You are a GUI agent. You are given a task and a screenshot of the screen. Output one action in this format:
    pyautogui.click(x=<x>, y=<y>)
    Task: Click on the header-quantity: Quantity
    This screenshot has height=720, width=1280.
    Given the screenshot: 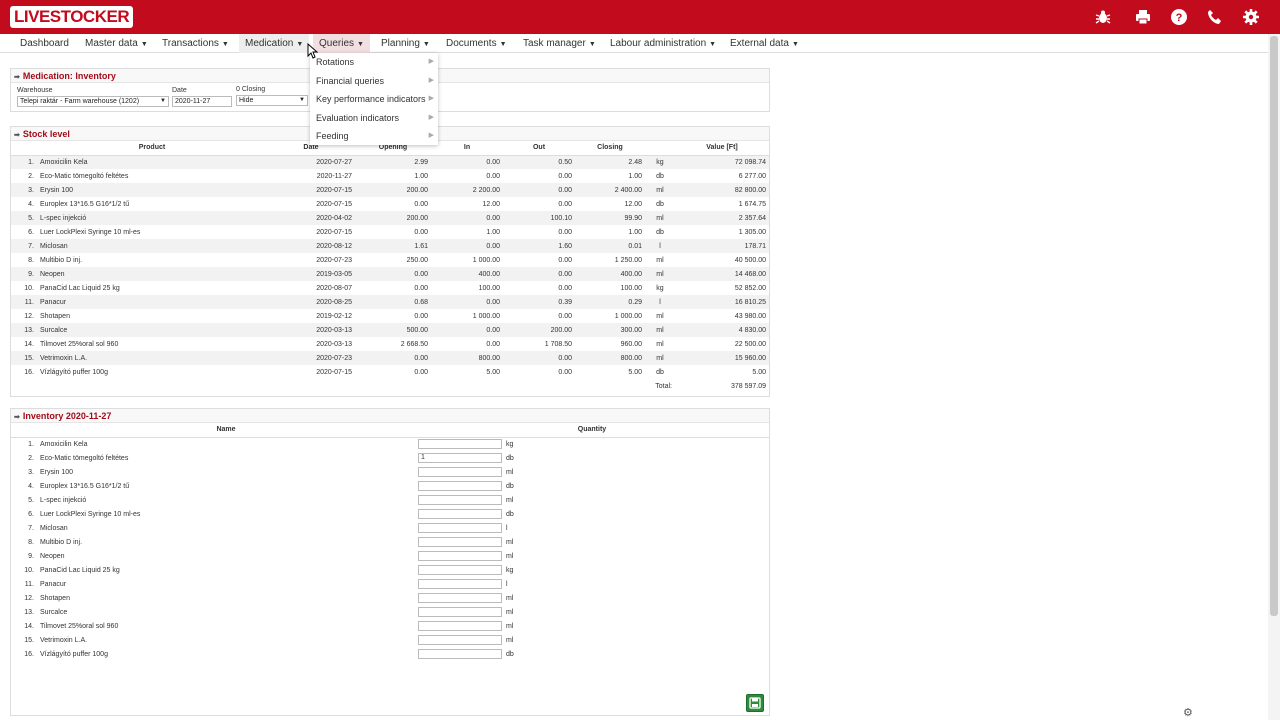 What is the action you would take?
    pyautogui.click(x=592, y=430)
    